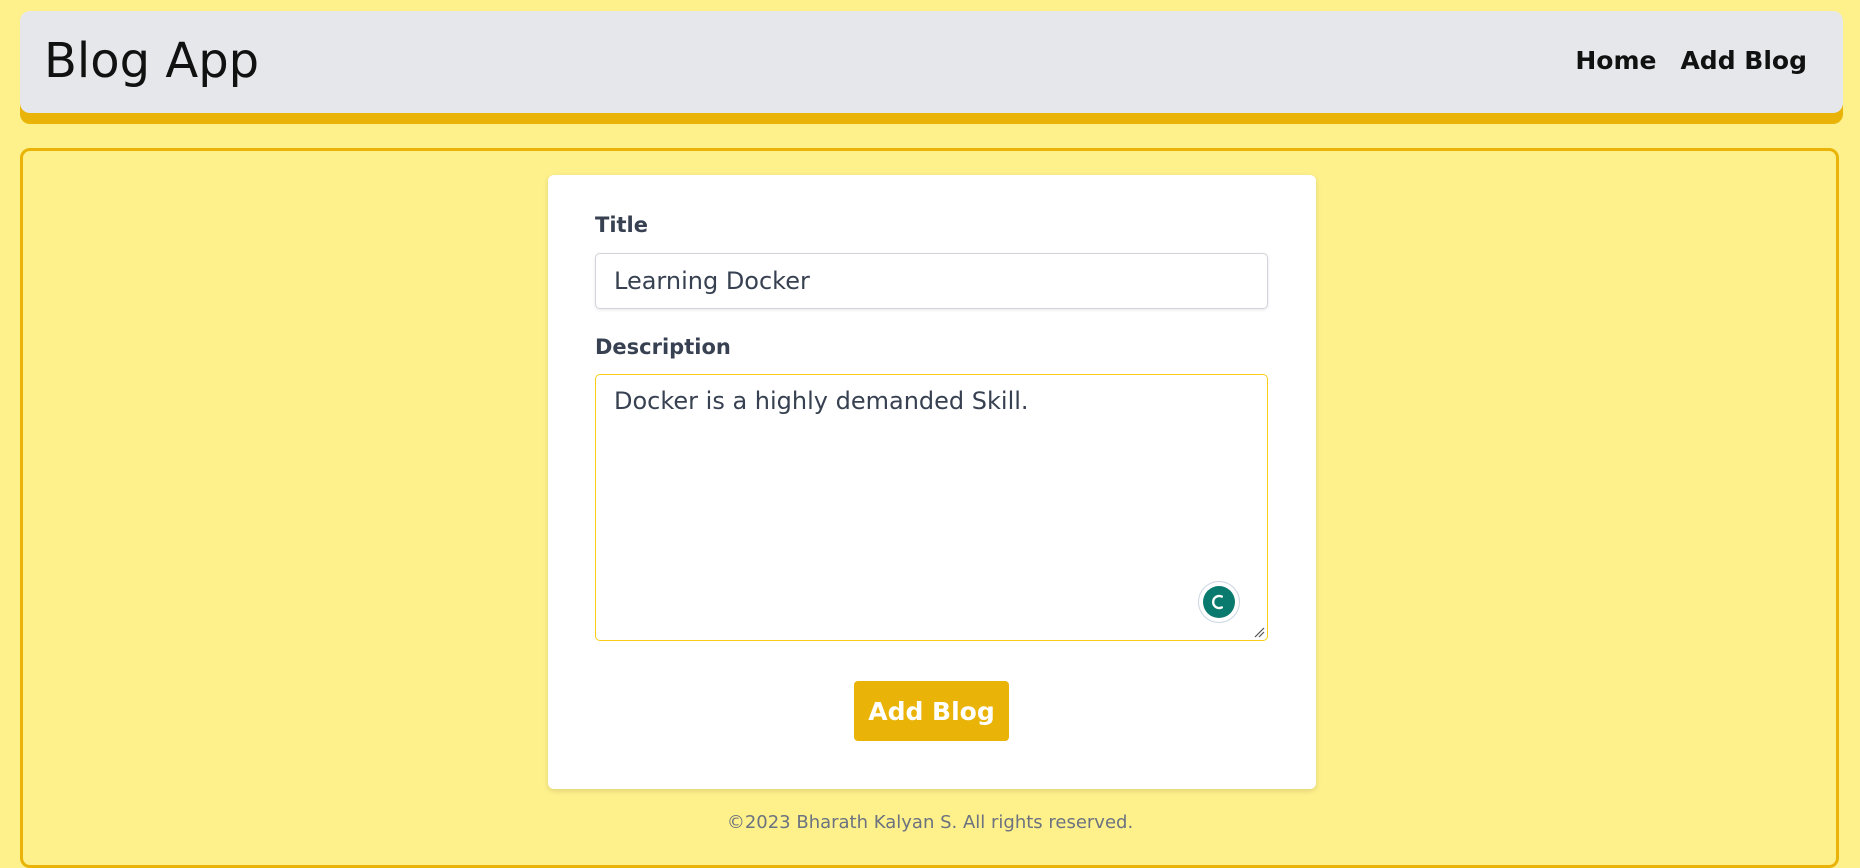 The width and height of the screenshot is (1860, 868). I want to click on main-nav: Home Add Blog, so click(1691, 60).